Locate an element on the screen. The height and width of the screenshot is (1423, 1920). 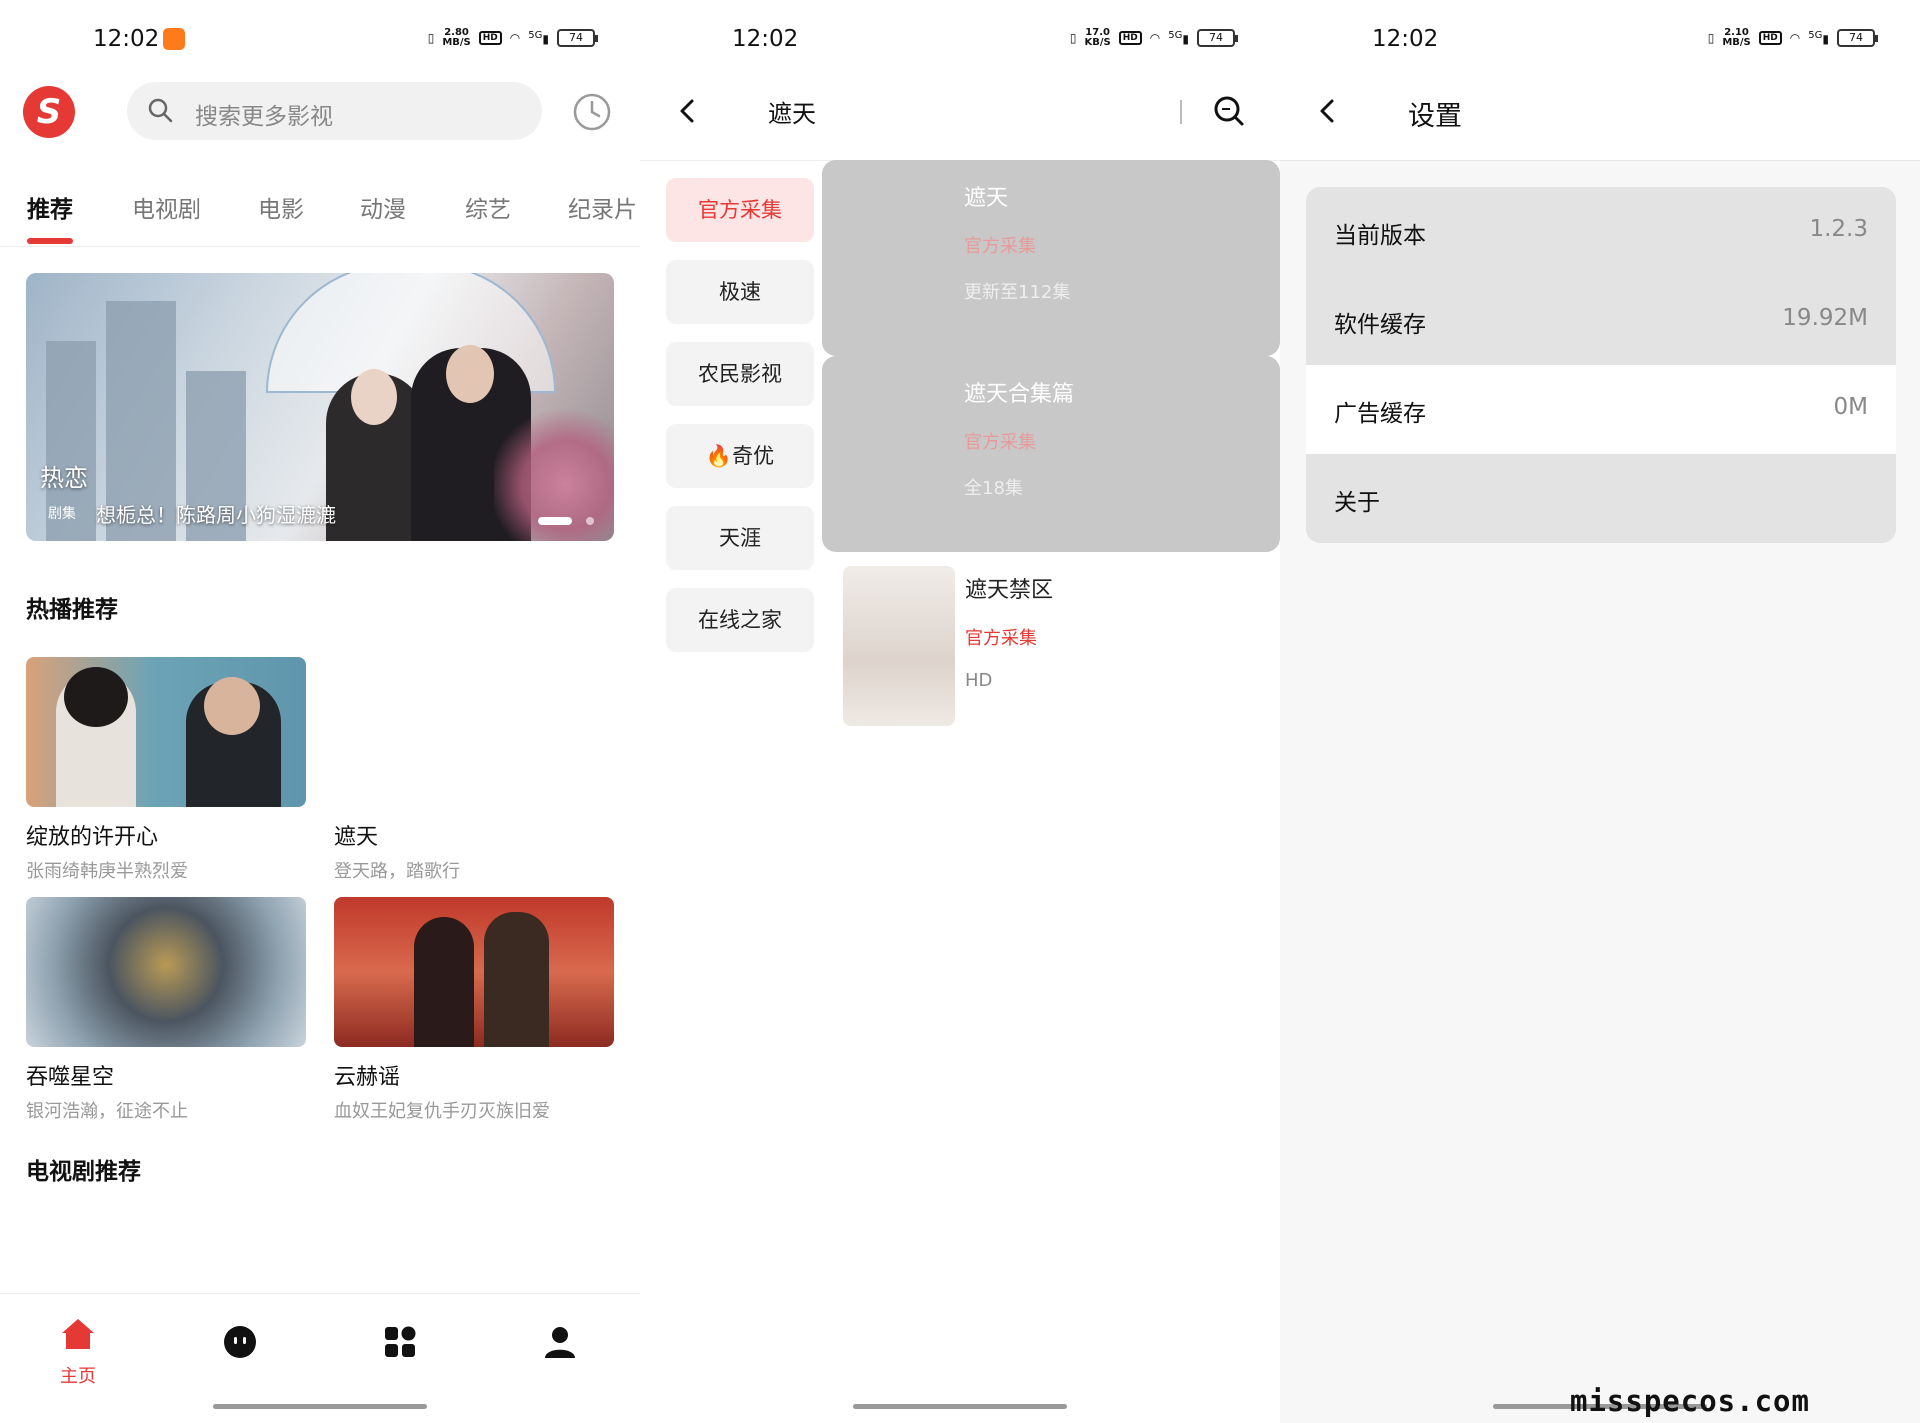
settings-row-about: 关于 is located at coordinates (1601, 498).